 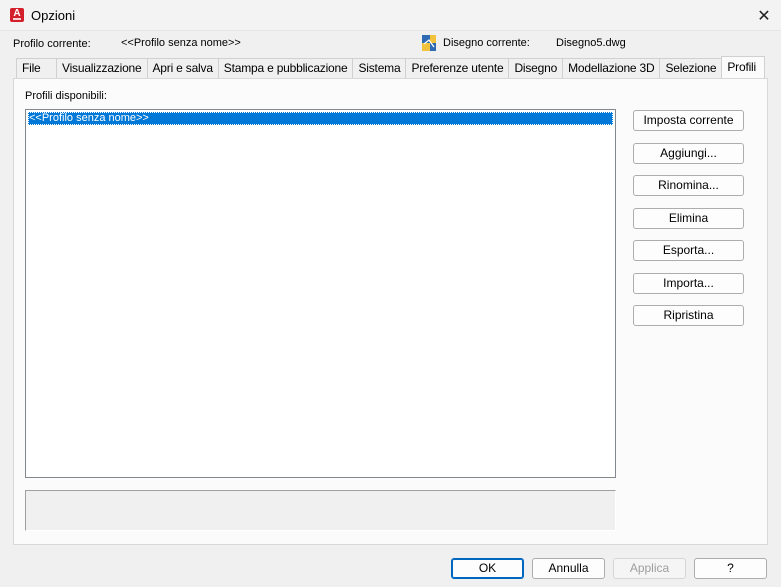 I want to click on tab-apri-e-salva: Apri e salva, so click(x=182, y=68).